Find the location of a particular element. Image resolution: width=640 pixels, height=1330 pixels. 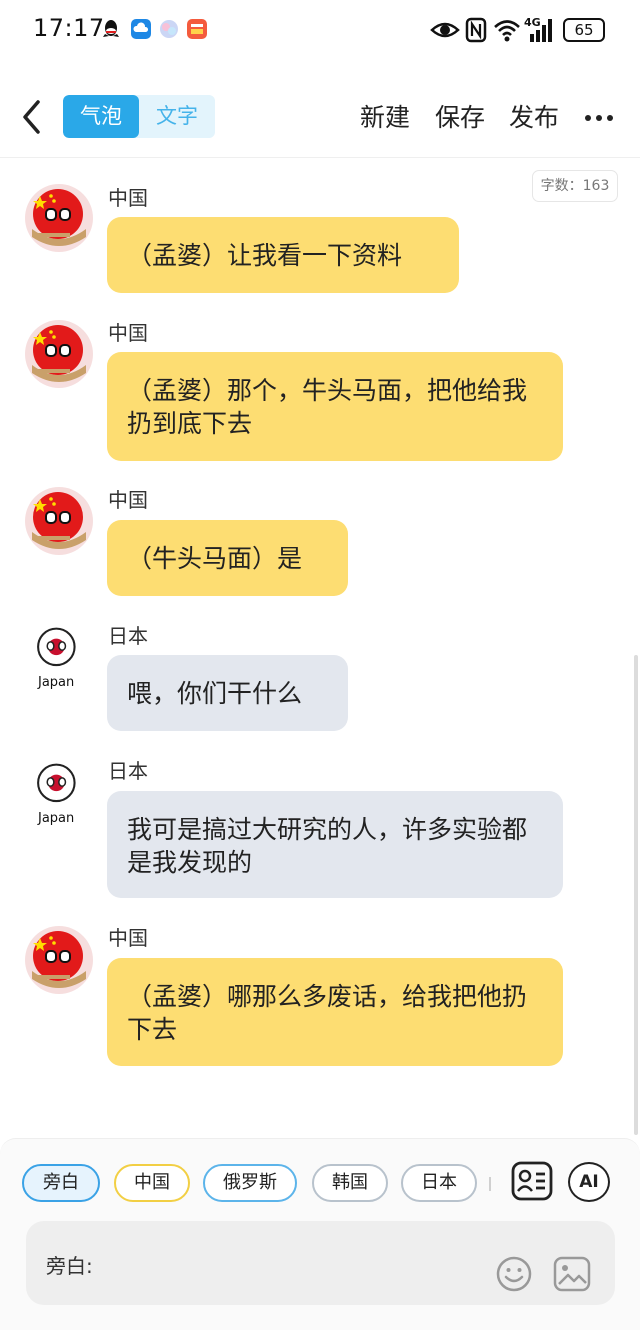

input-role-label: 旁白: is located at coordinates (69, 1266).